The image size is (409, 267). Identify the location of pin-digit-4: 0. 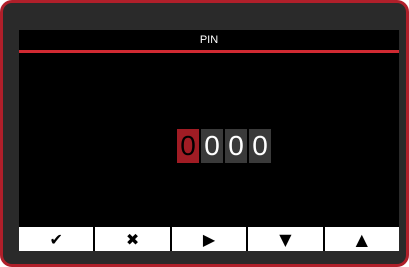
(260, 146).